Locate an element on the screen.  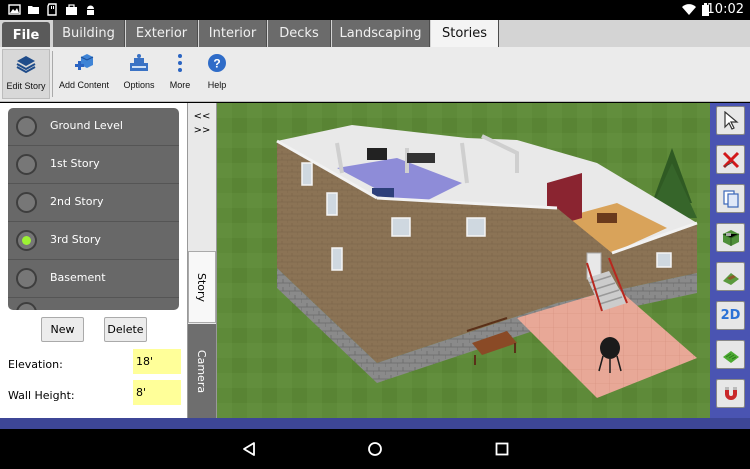
story-label: Basement is located at coordinates (78, 277).